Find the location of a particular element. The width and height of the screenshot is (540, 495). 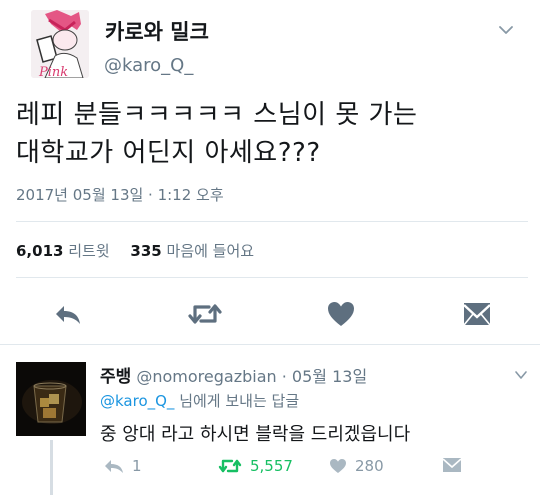

author-display-name: 카로와 밀크 is located at coordinates (157, 31).